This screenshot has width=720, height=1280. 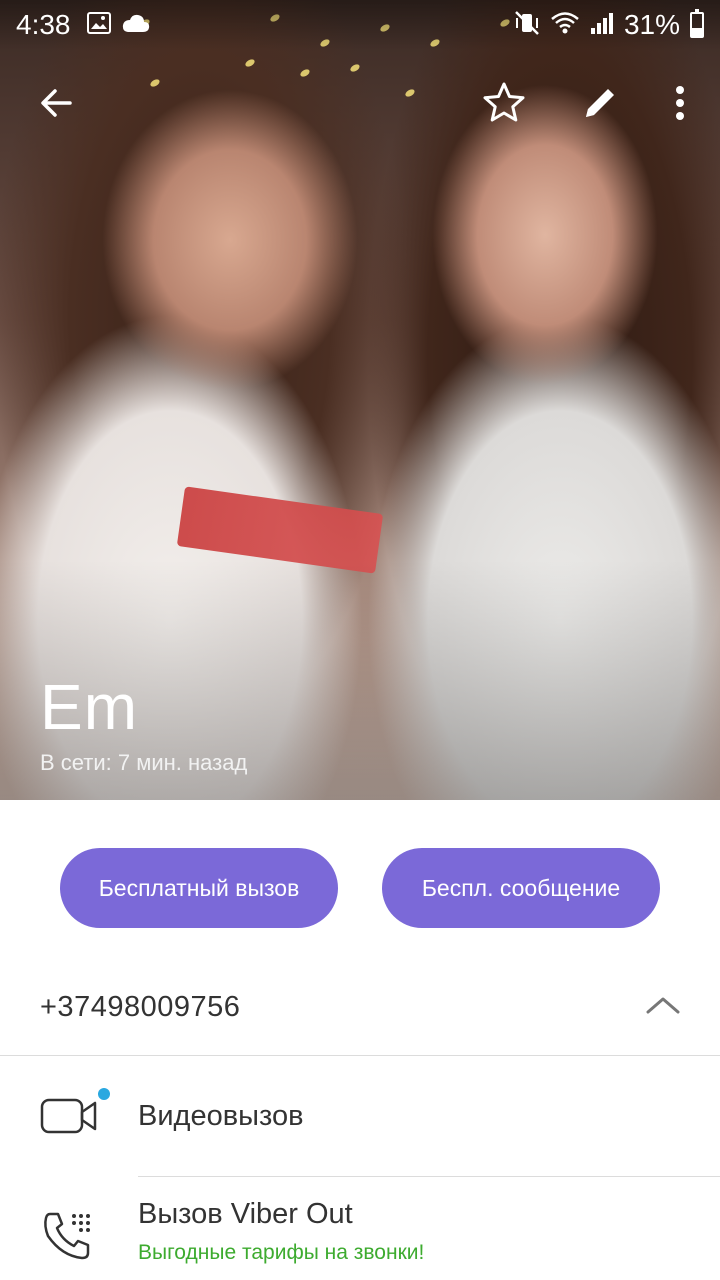 What do you see at coordinates (527, 25) in the screenshot?
I see `mute-vibrate-icon` at bounding box center [527, 25].